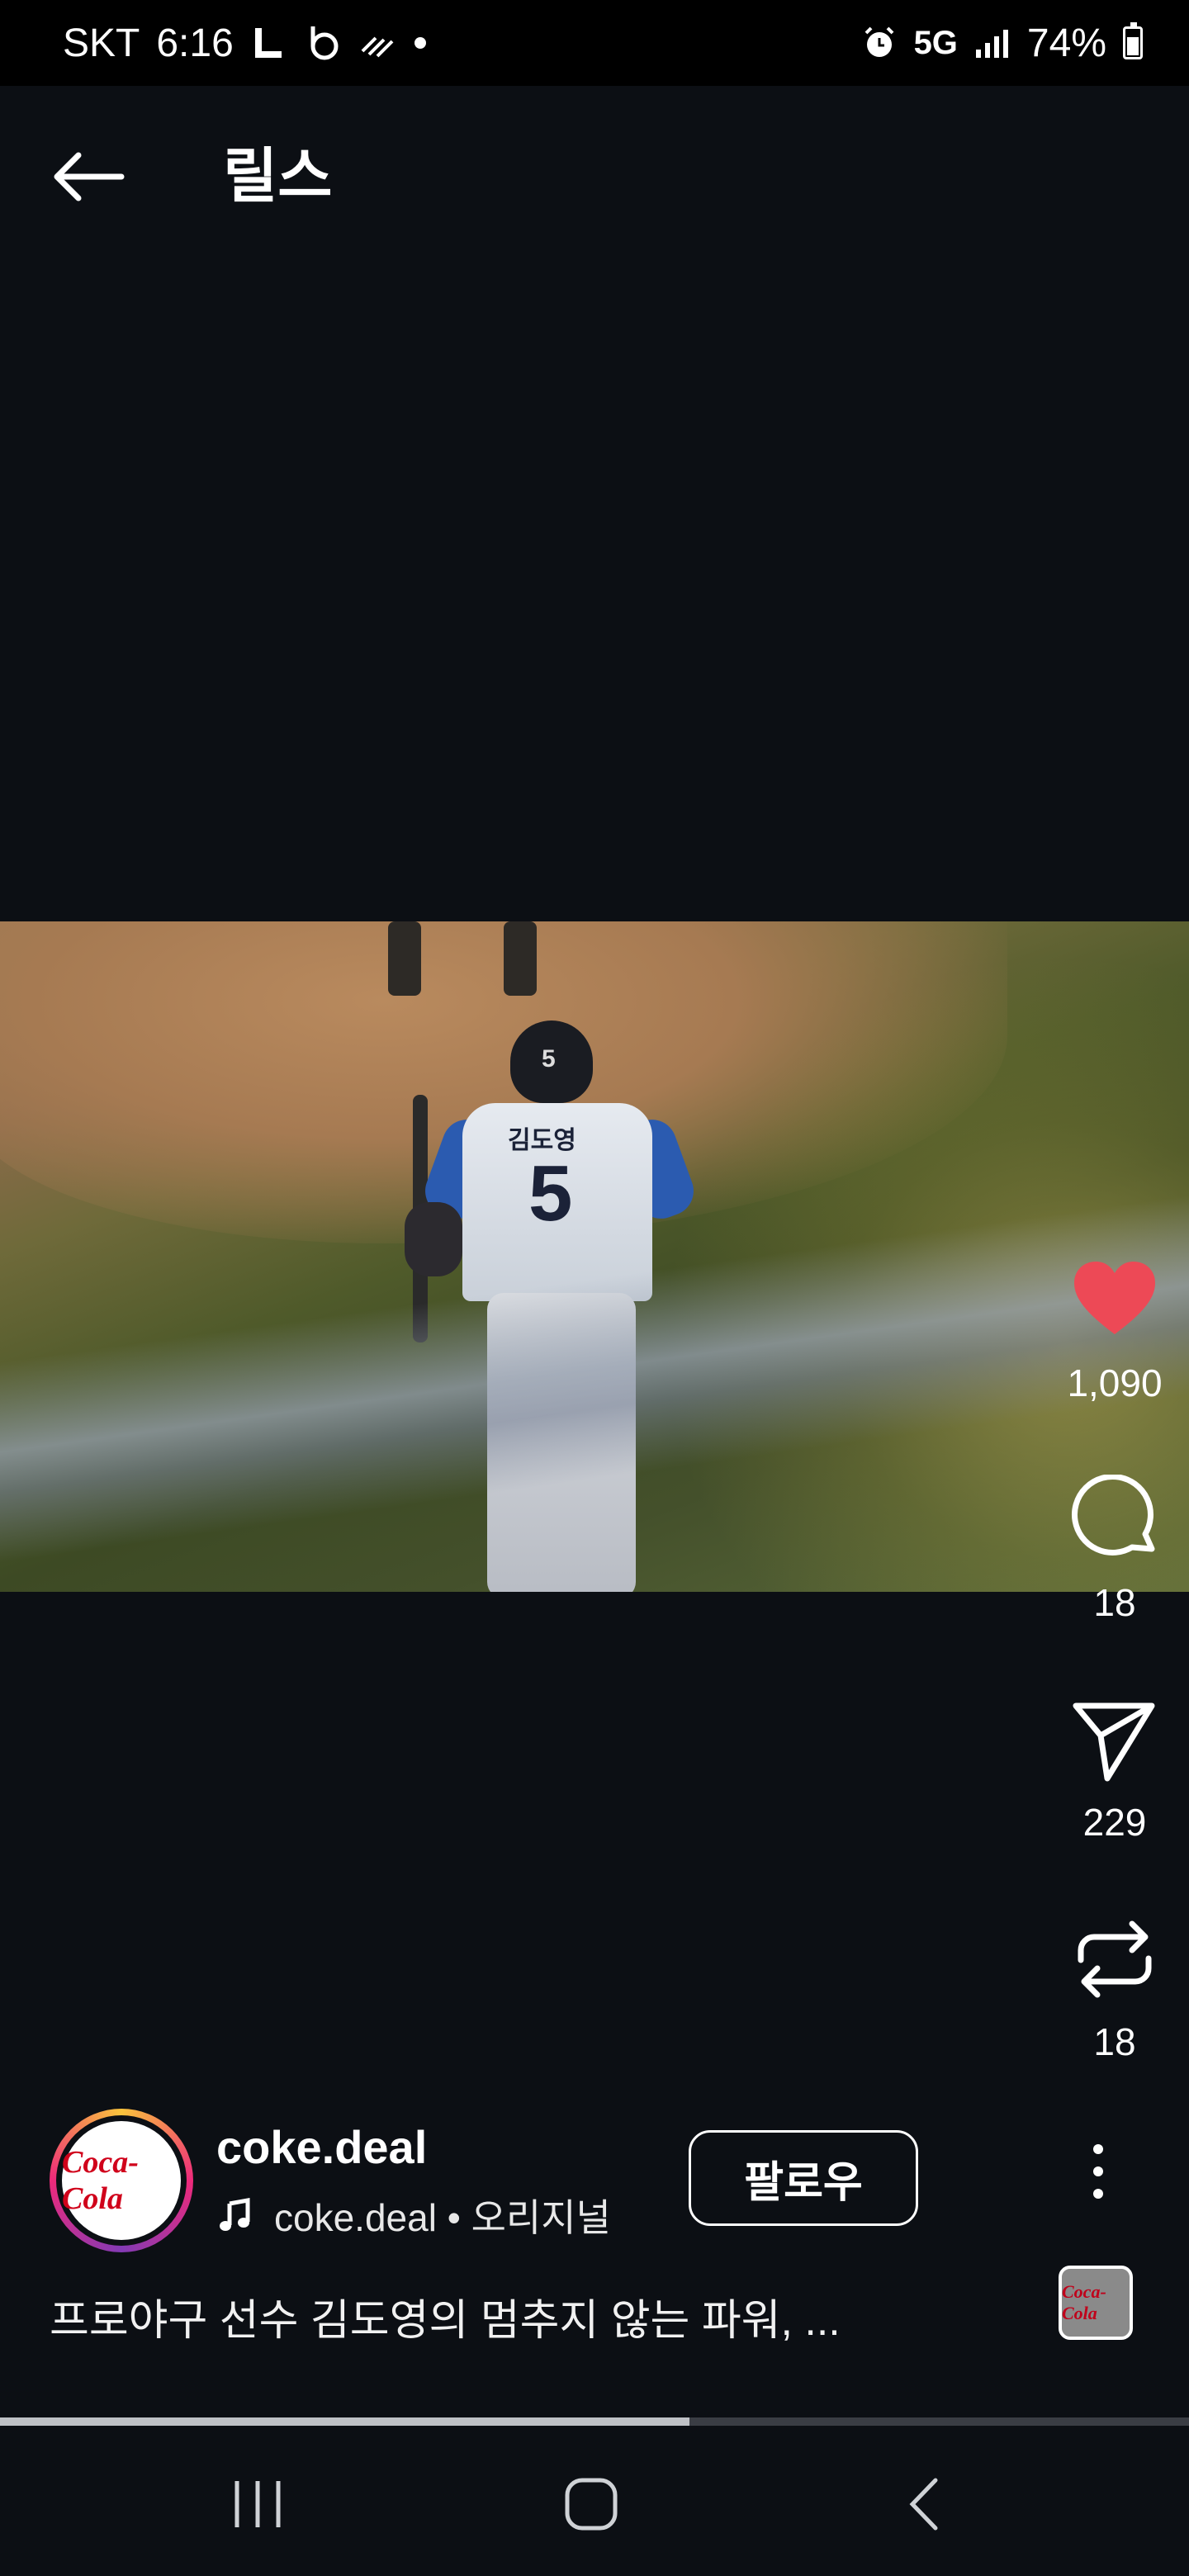 Image resolution: width=1189 pixels, height=2576 pixels. What do you see at coordinates (278, 177) in the screenshot?
I see `page-title: 릴스` at bounding box center [278, 177].